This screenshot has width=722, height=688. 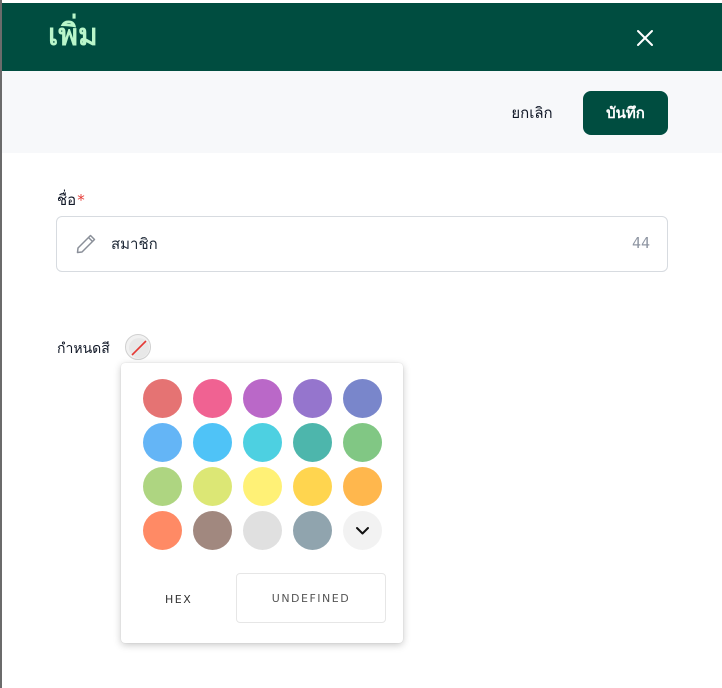 What do you see at coordinates (351, 244) in the screenshot?
I see `name-input` at bounding box center [351, 244].